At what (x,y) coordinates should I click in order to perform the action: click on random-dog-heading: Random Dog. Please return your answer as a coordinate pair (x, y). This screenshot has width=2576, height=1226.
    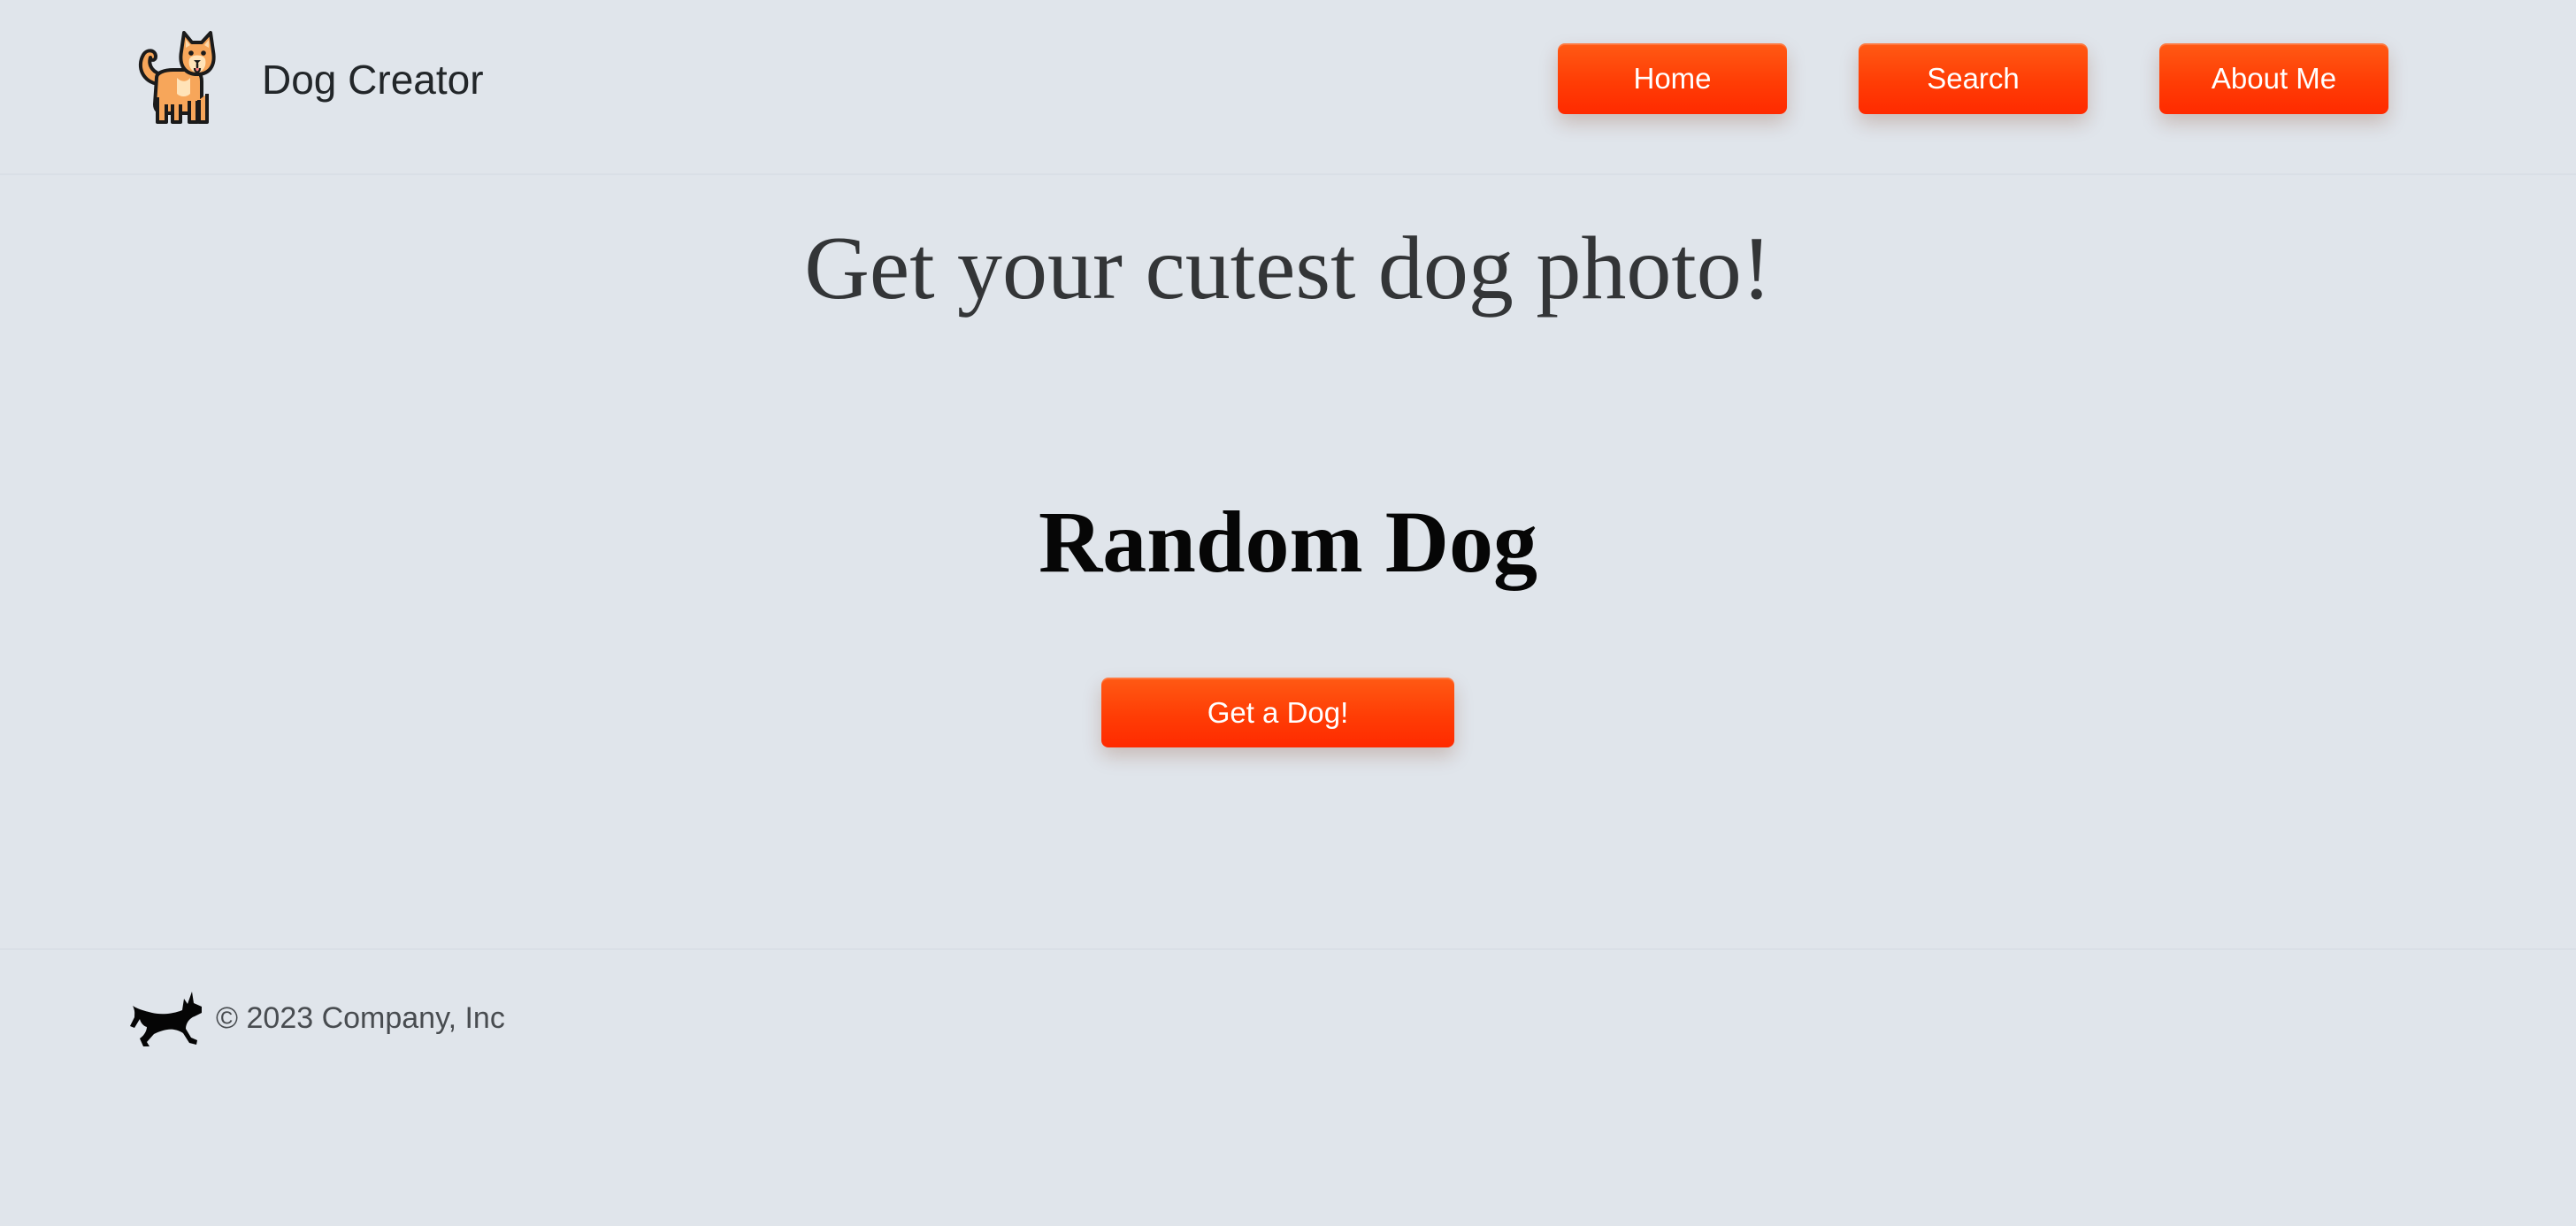
    Looking at the image, I should click on (1288, 542).